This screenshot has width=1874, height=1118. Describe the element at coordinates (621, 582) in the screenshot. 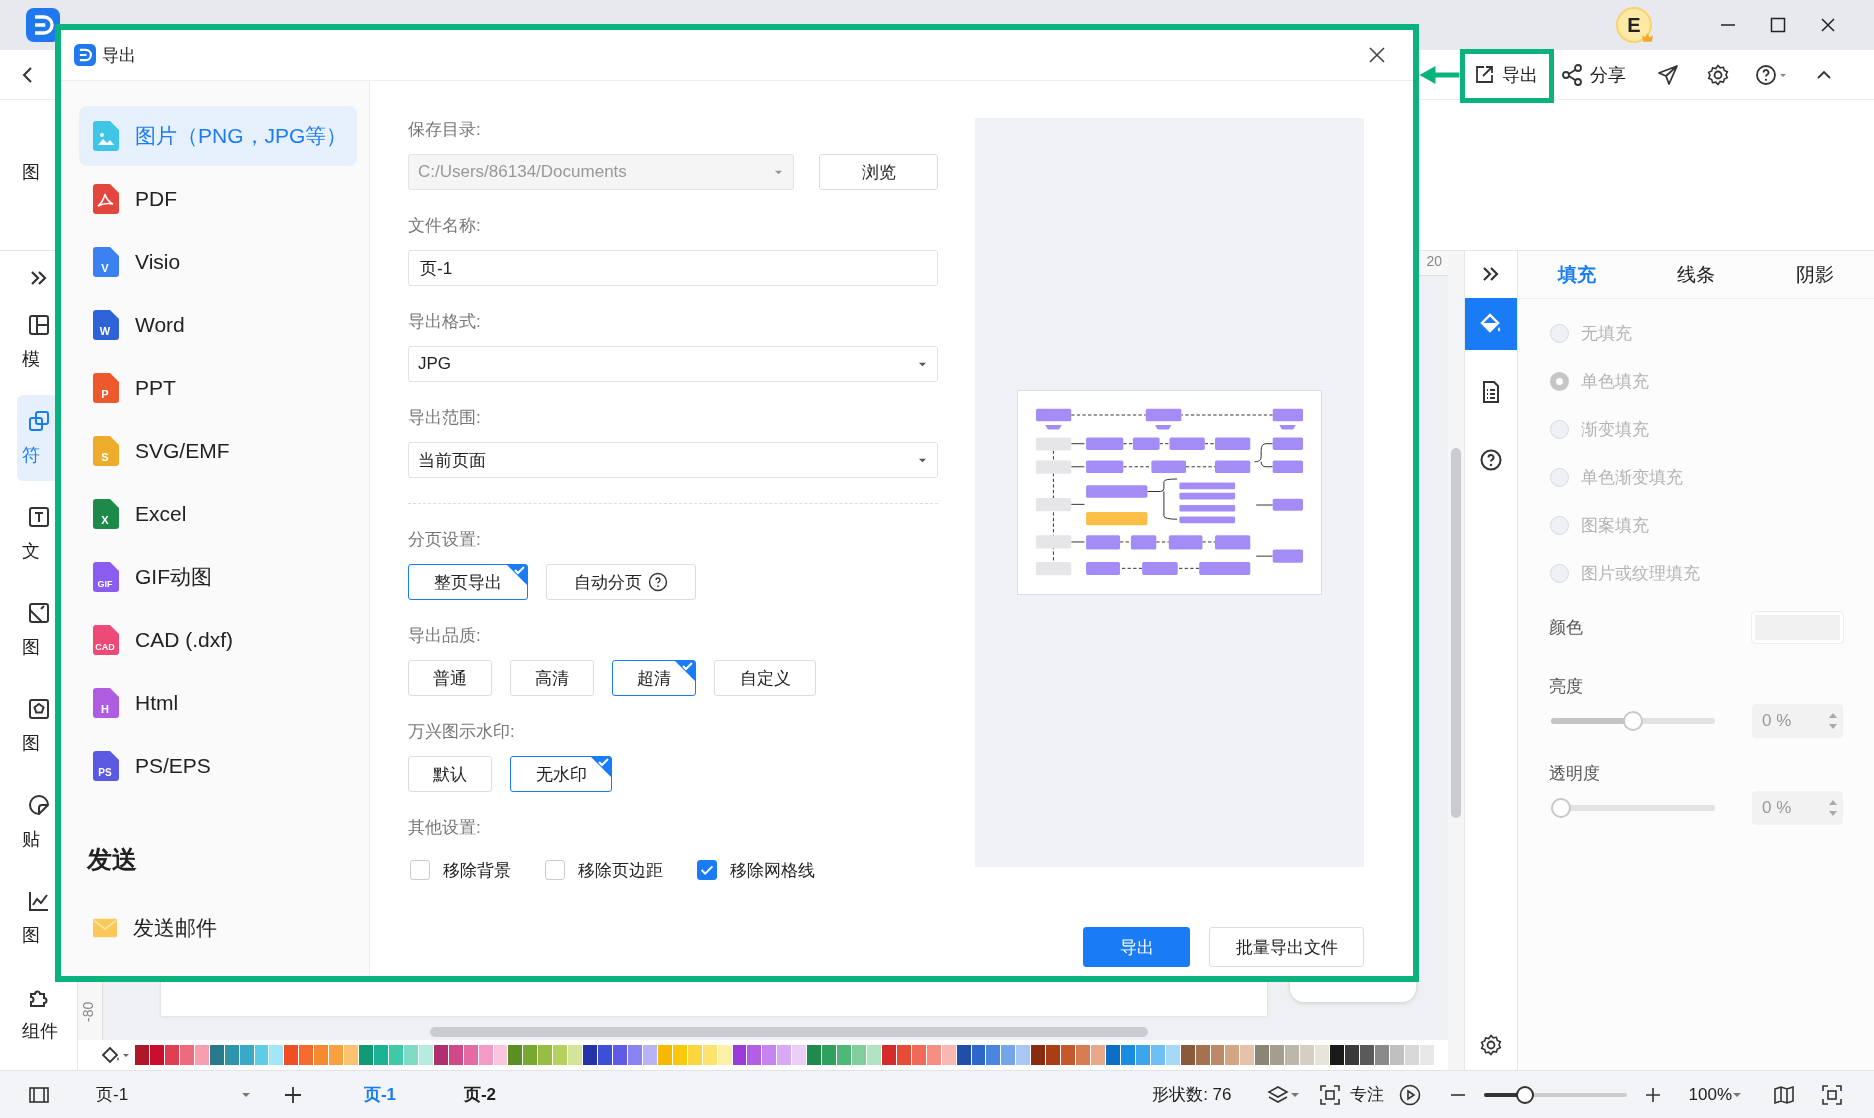

I see `option-button: 自动分页` at that location.